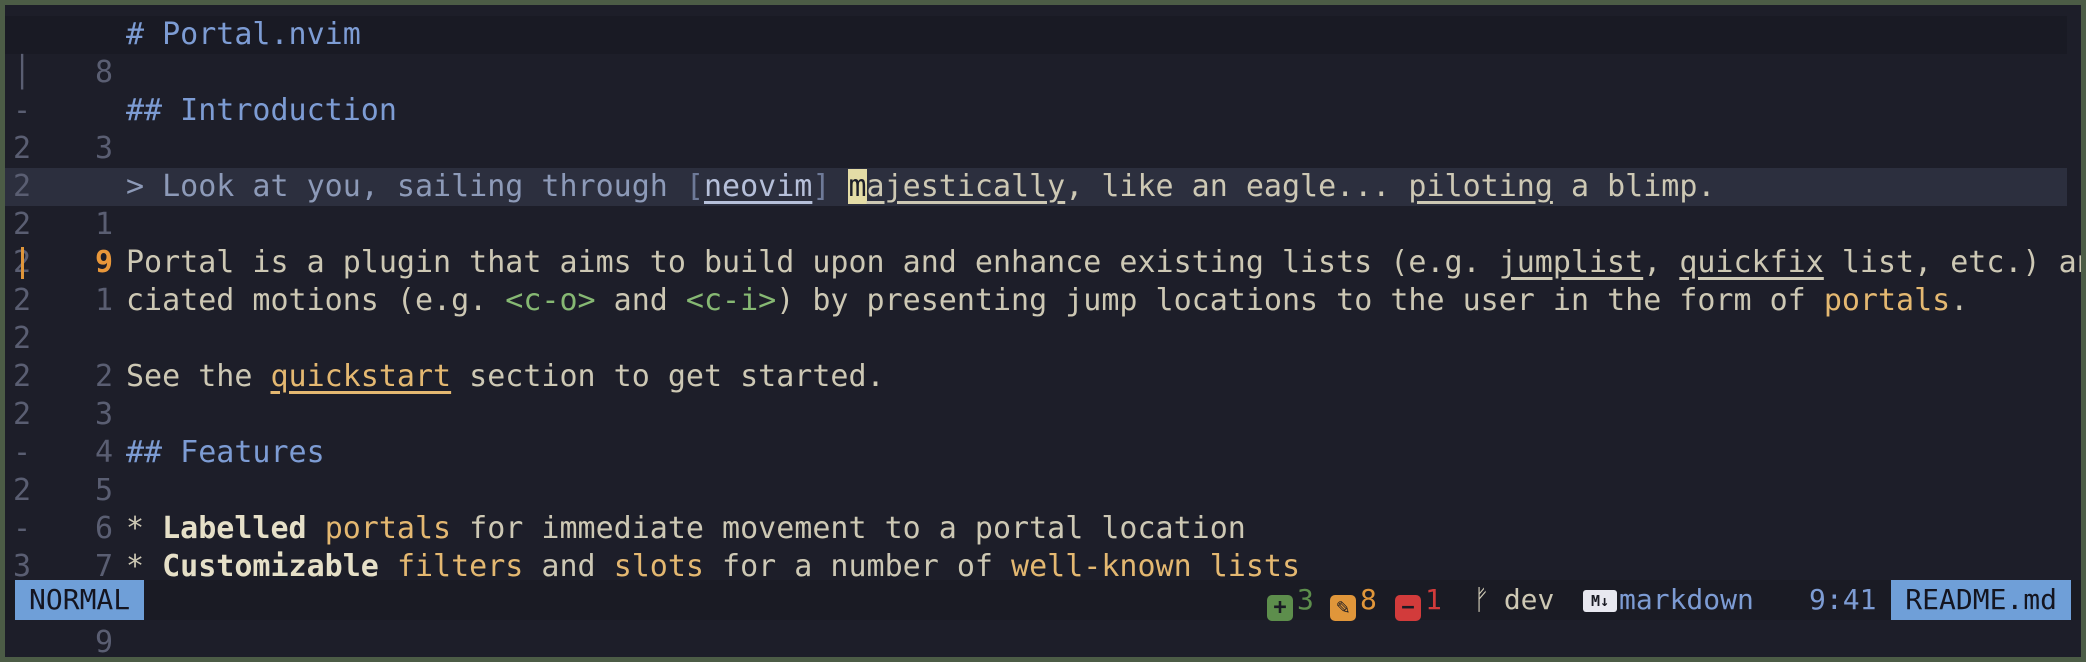 This screenshot has height=662, width=2086. I want to click on git-changed-count: ✎ 8, so click(1353, 600).